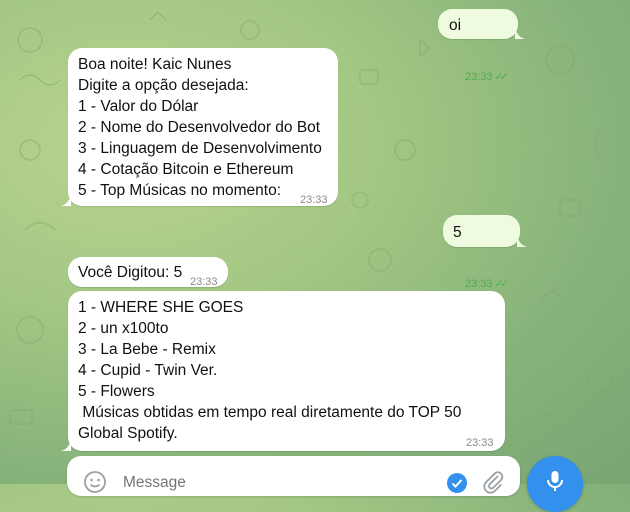 This screenshot has height=512, width=630. I want to click on message-input, so click(258, 483).